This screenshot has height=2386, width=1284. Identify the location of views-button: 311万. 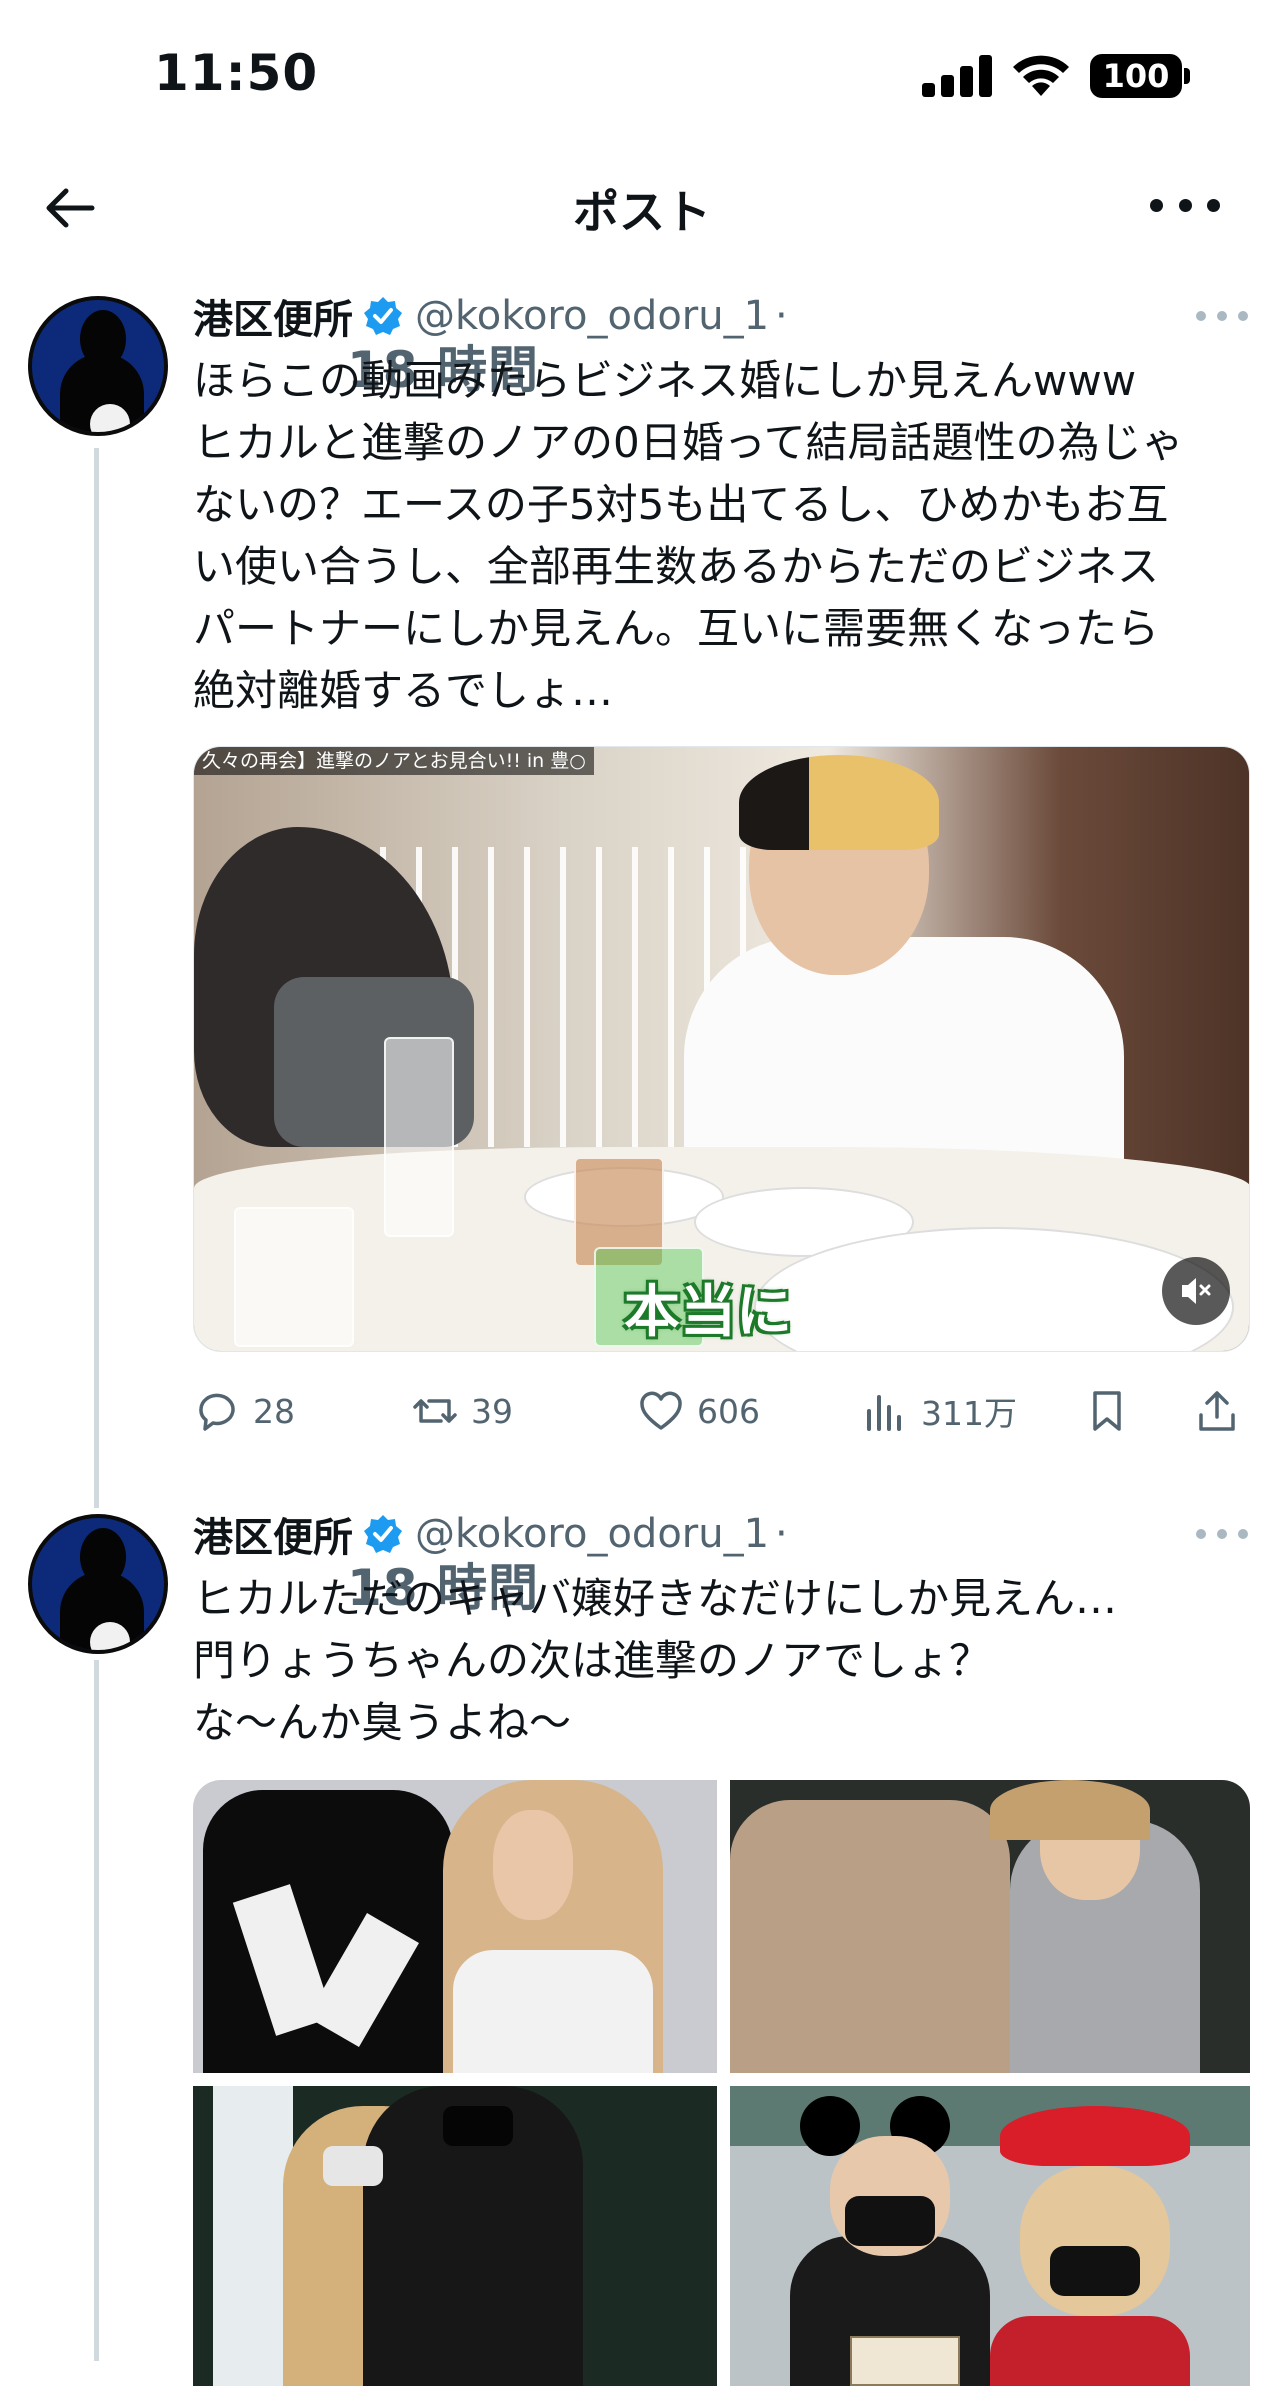
(939, 1411).